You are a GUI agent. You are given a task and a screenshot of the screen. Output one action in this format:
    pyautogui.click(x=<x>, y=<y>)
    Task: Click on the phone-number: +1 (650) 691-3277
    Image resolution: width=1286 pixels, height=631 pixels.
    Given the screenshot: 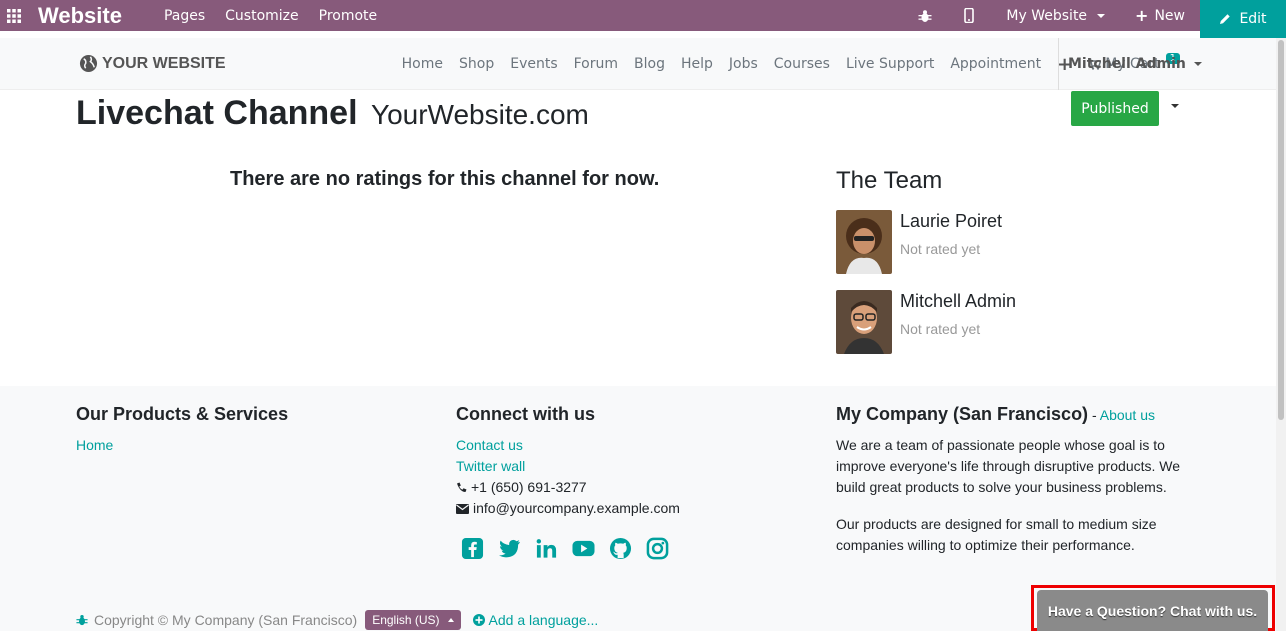 What is the action you would take?
    pyautogui.click(x=529, y=487)
    